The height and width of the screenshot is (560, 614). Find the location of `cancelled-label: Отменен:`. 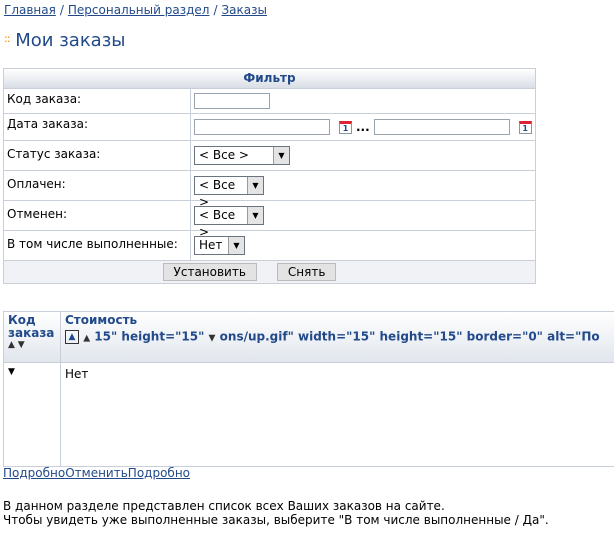

cancelled-label: Отменен: is located at coordinates (97, 215).